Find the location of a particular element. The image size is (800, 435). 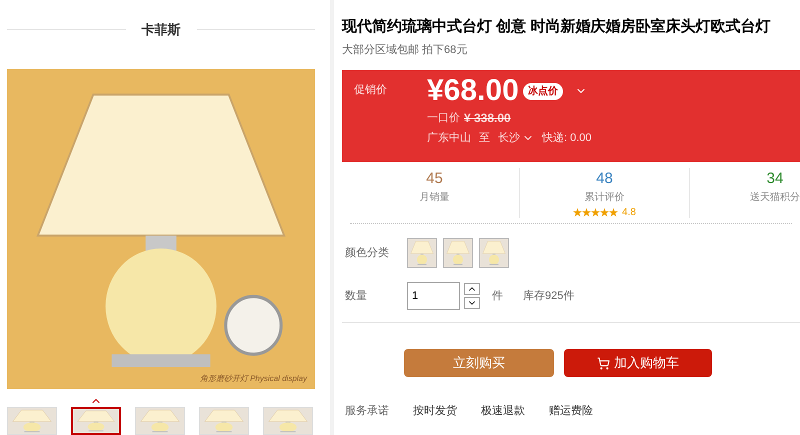

stock-count: 库存925件 is located at coordinates (548, 296).